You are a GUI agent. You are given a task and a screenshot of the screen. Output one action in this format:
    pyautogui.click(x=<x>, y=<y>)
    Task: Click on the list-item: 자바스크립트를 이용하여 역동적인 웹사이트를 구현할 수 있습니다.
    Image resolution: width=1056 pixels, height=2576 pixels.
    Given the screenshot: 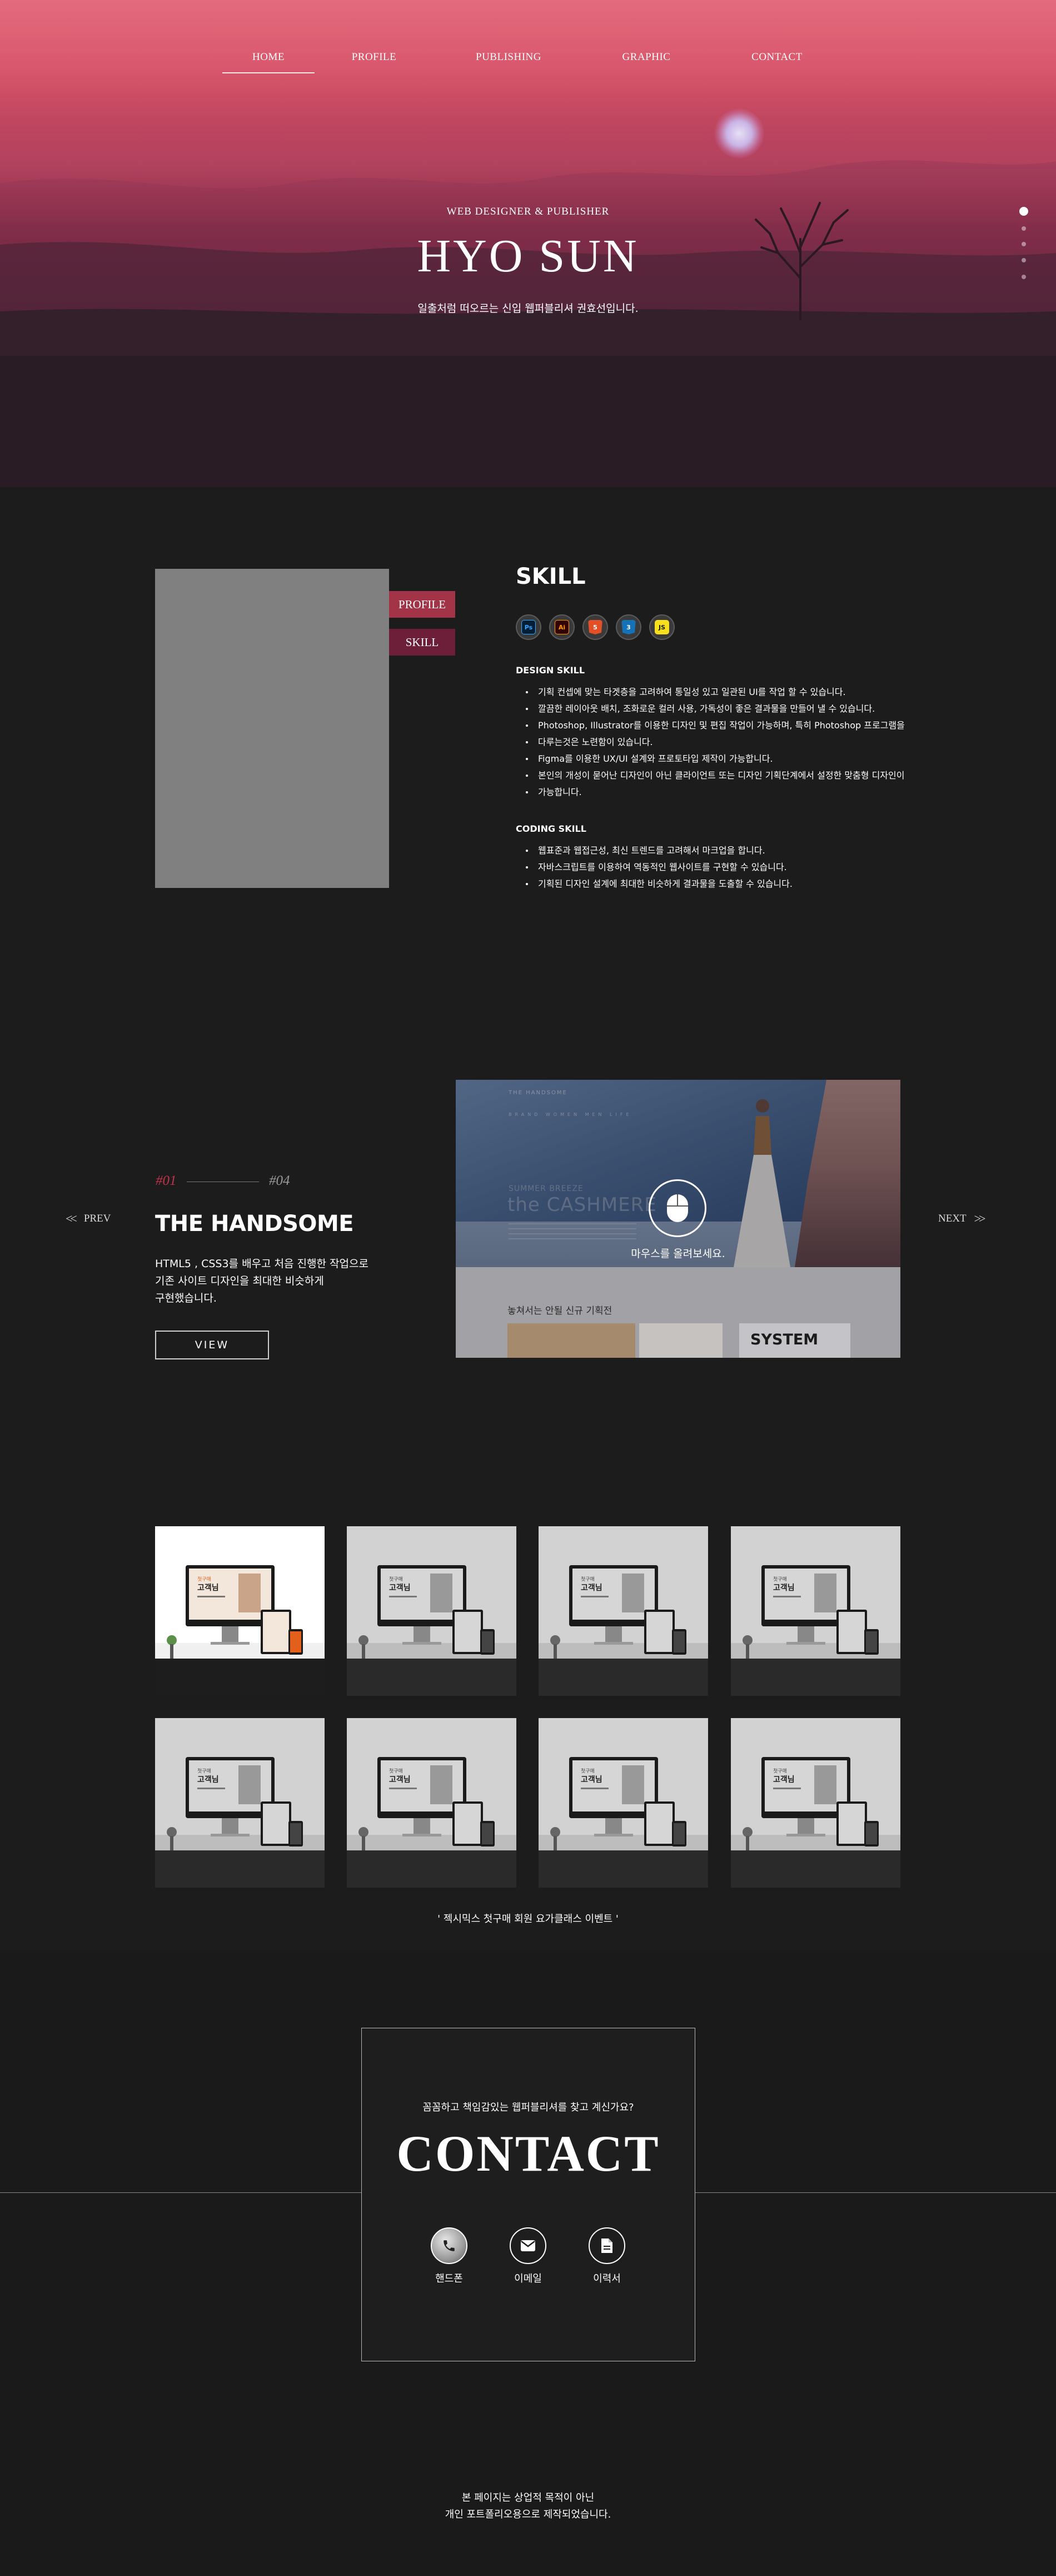 What is the action you would take?
    pyautogui.click(x=659, y=867)
    